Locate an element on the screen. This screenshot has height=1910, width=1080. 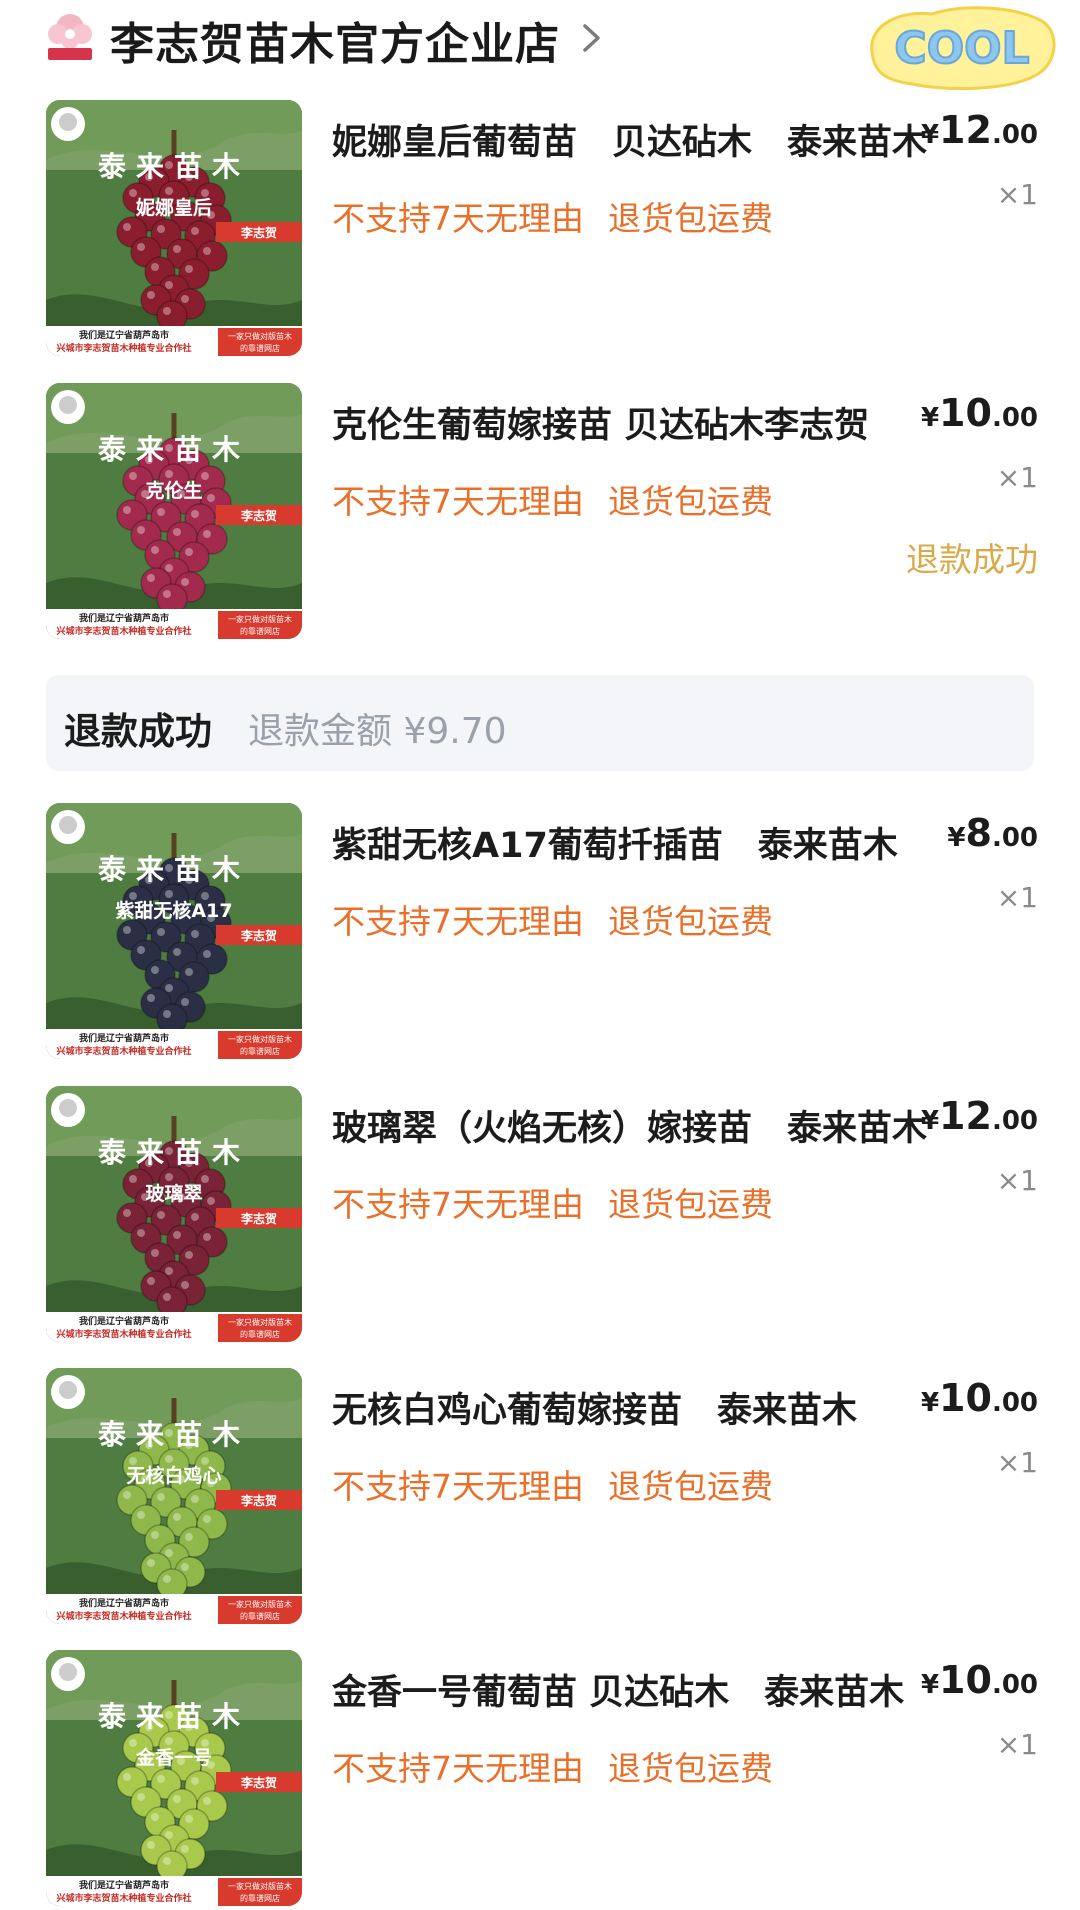
variety-label: 克伦生 is located at coordinates (173, 490).